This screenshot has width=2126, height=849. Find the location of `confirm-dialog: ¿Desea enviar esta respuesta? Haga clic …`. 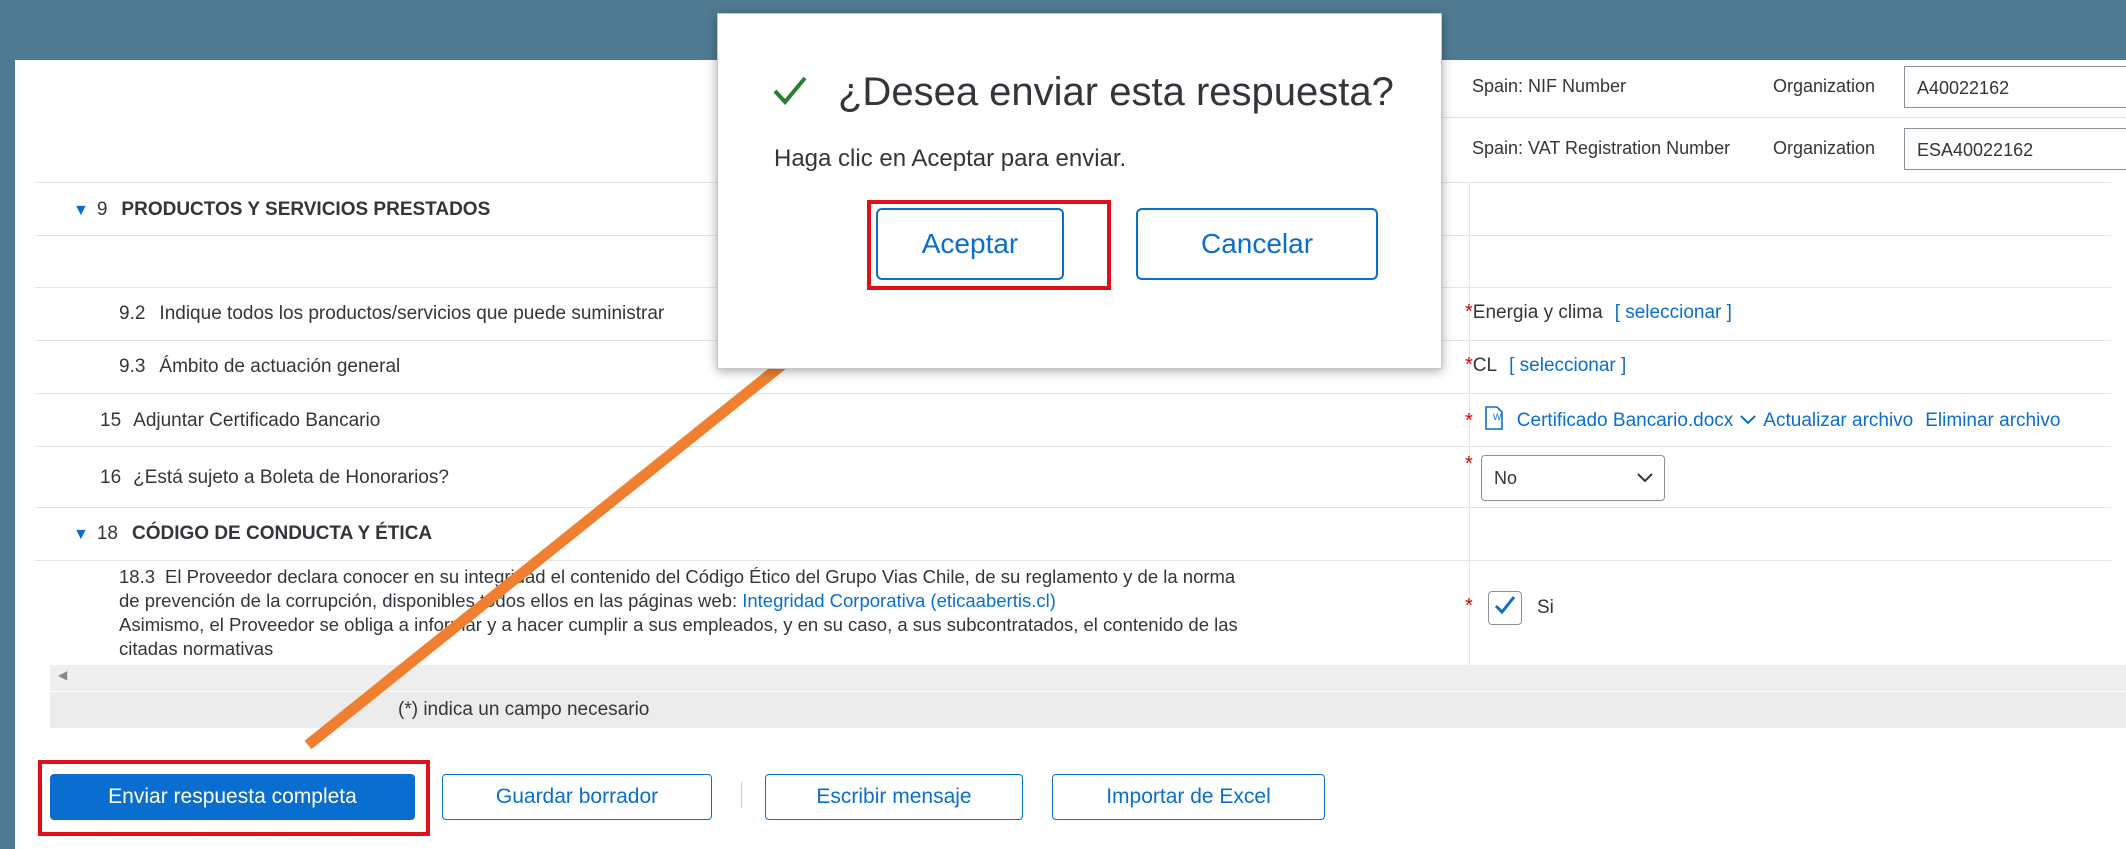

confirm-dialog: ¿Desea enviar esta respuesta? Haga clic … is located at coordinates (1079, 191).